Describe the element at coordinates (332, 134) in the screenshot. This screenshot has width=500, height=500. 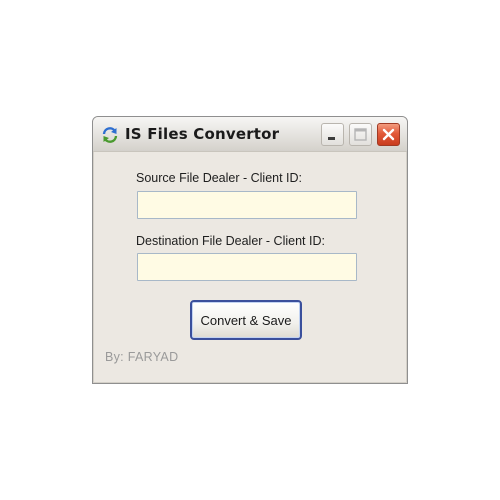
I see `minimize-button` at that location.